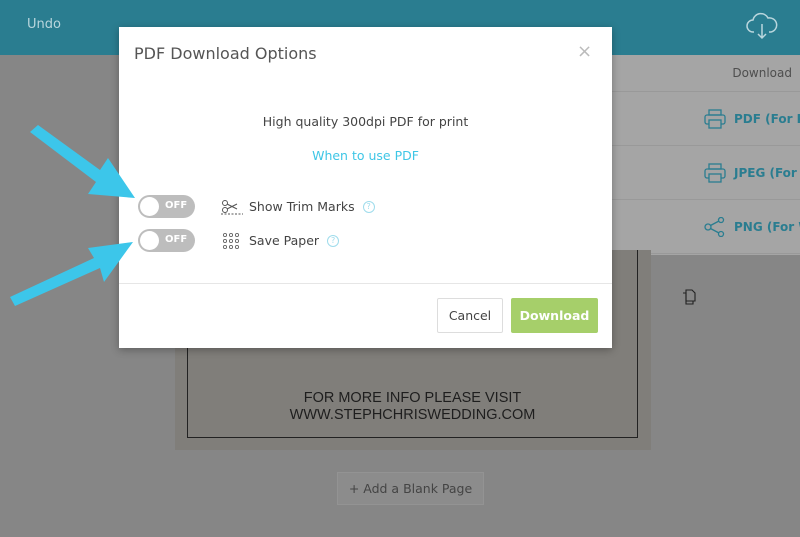 This screenshot has height=537, width=800. I want to click on option-label: Save Paper, so click(284, 240).